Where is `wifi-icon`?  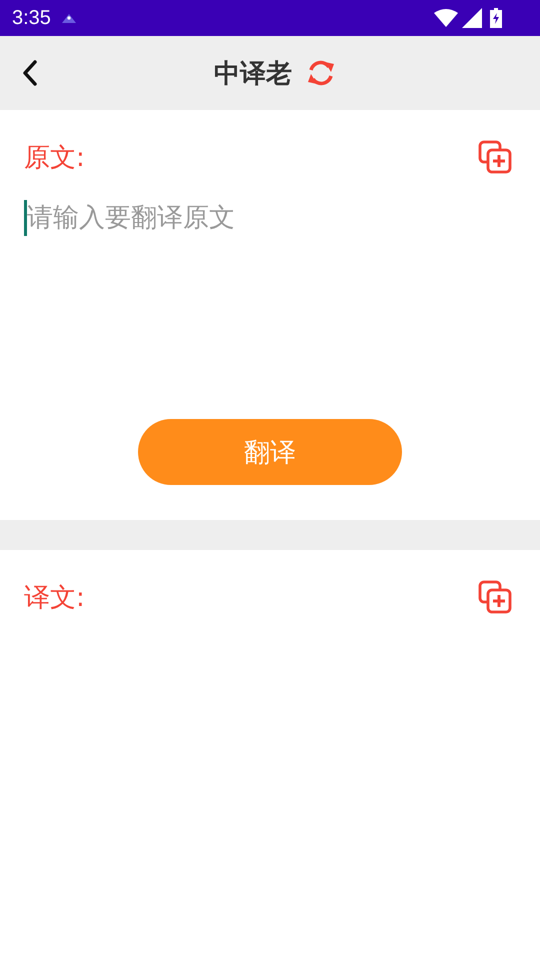
wifi-icon is located at coordinates (446, 18).